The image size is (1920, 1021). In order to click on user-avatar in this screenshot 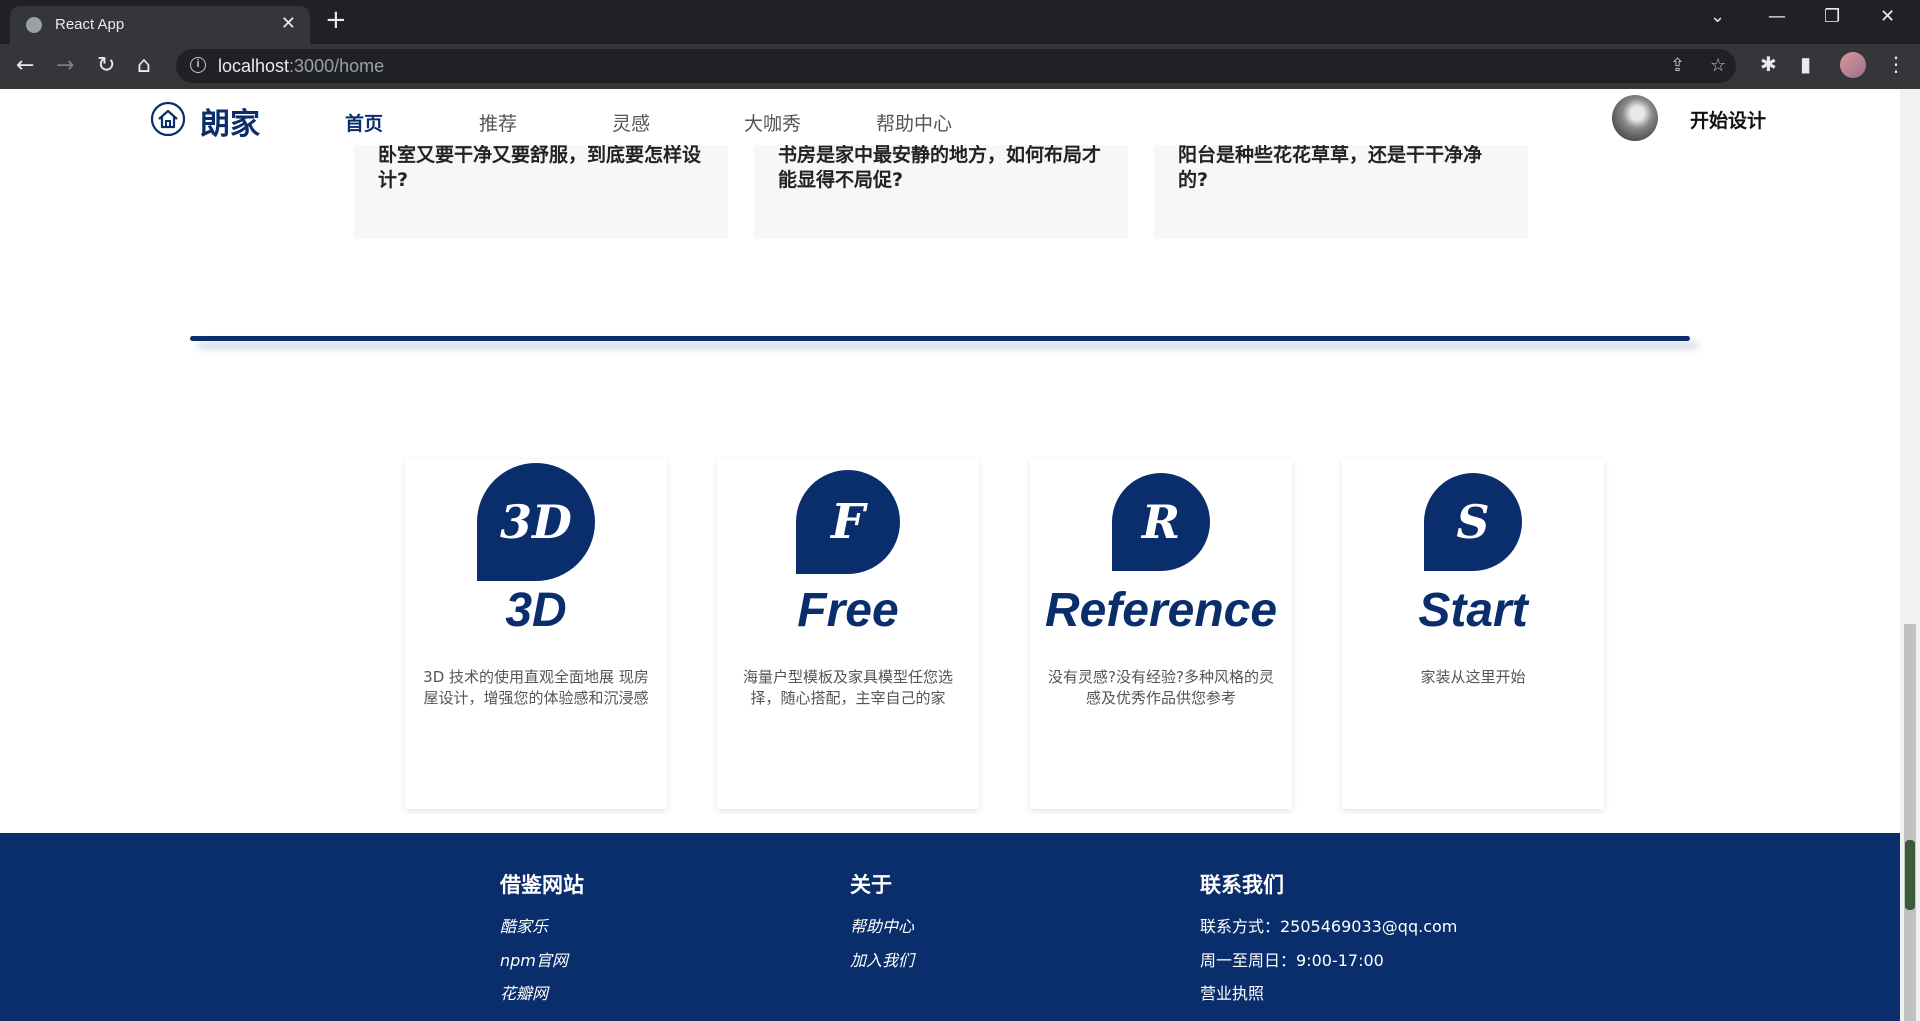, I will do `click(1635, 118)`.